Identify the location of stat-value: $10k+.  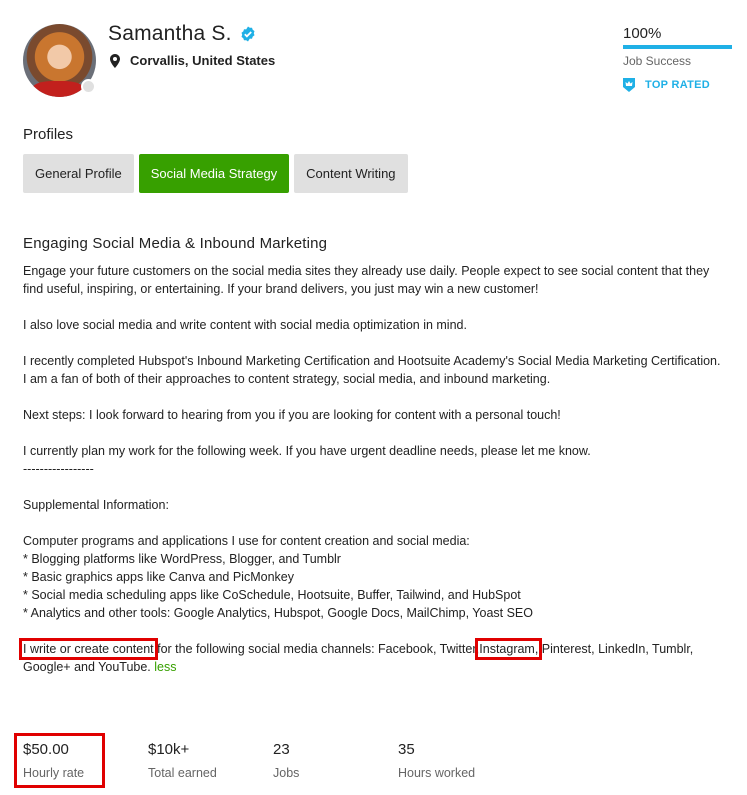
(169, 749).